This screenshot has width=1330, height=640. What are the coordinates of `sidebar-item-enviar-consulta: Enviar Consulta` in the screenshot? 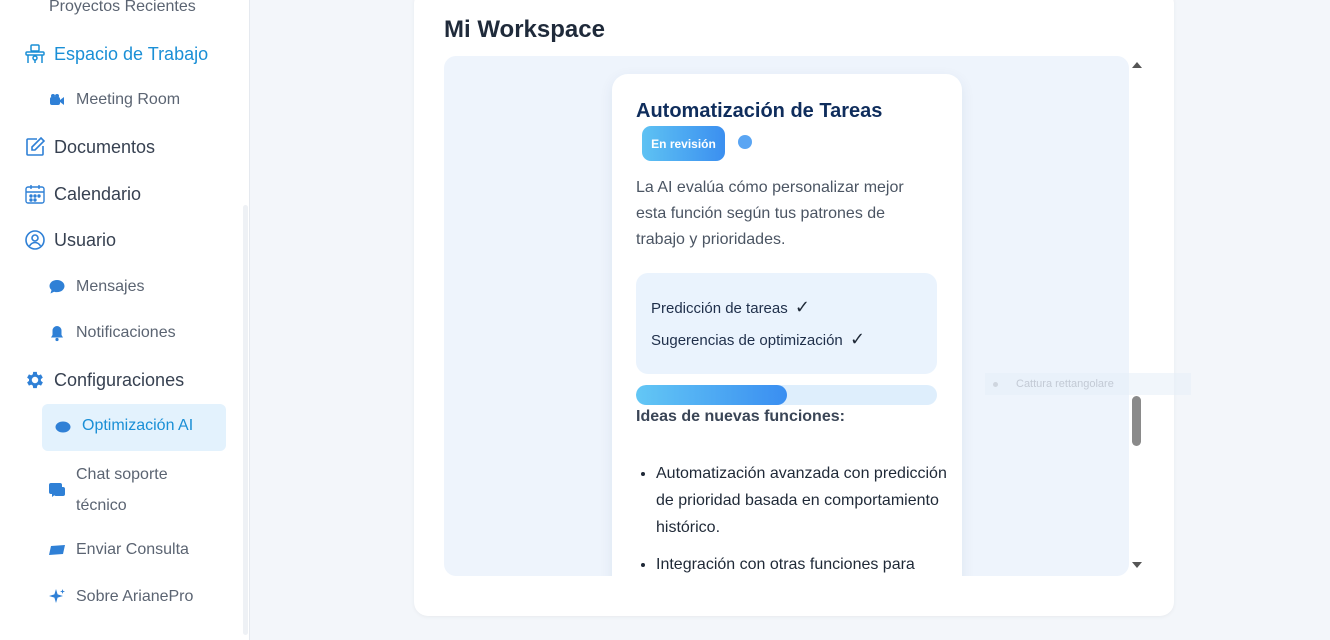 It's located at (118, 550).